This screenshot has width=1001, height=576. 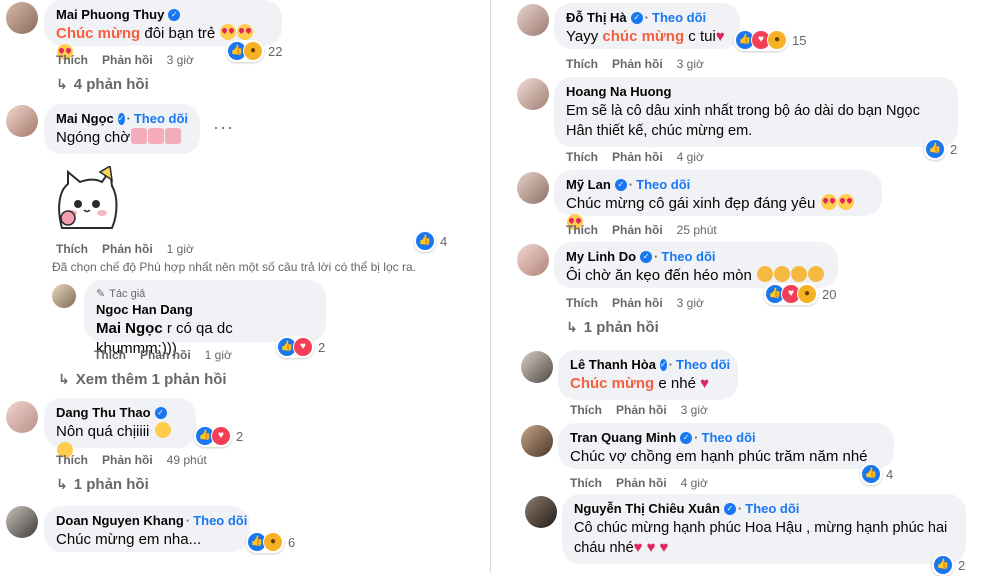 I want to click on commenter-name: My Linh Do, so click(x=601, y=257).